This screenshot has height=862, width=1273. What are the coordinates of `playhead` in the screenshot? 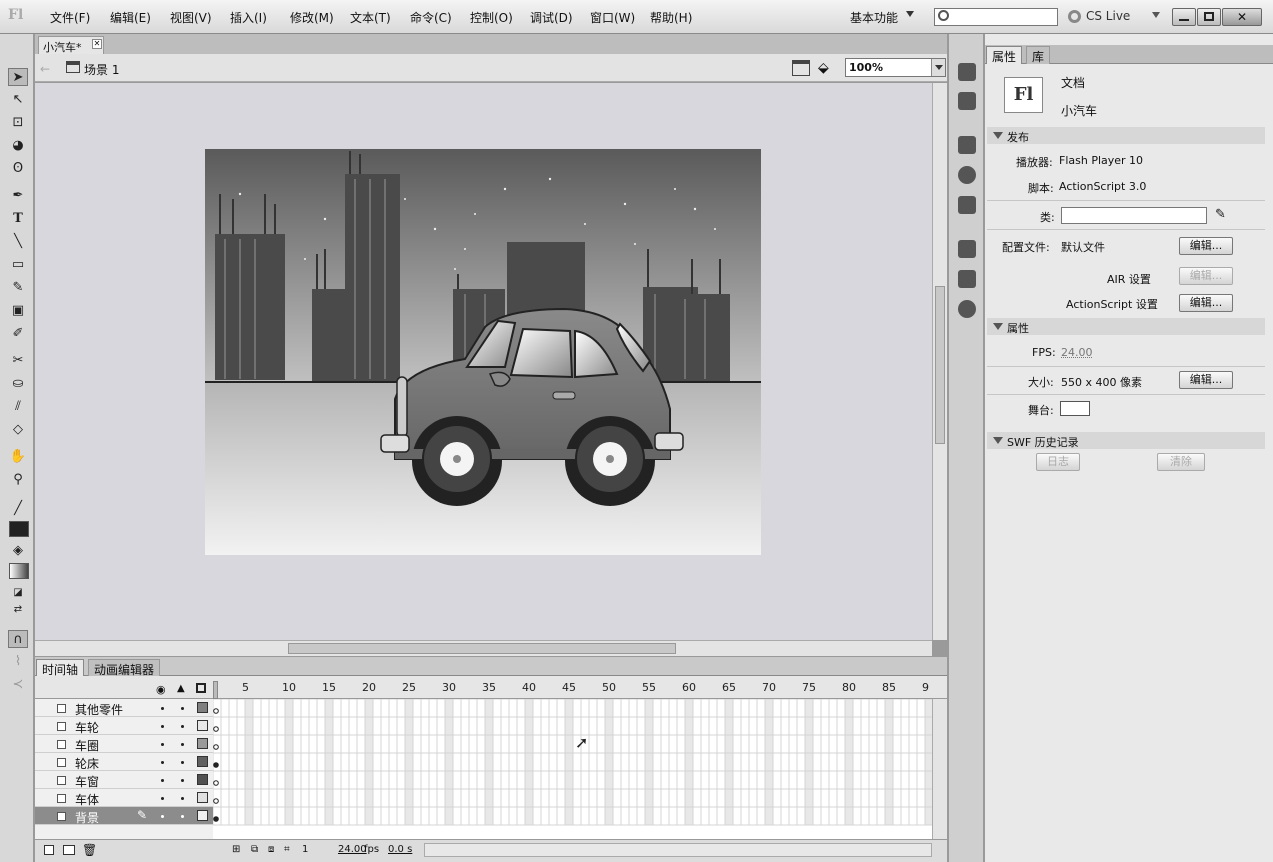 It's located at (215, 690).